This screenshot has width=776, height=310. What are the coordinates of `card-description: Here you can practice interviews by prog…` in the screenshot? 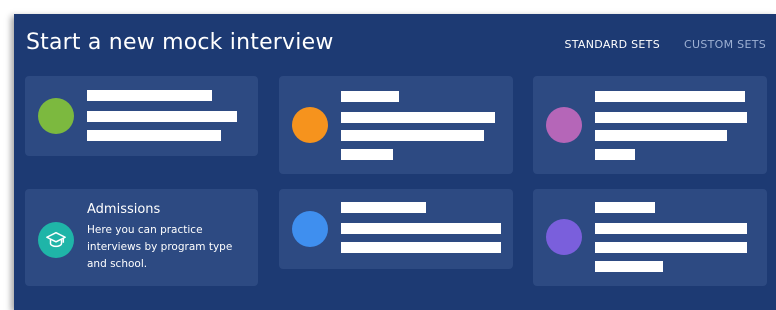 It's located at (160, 247).